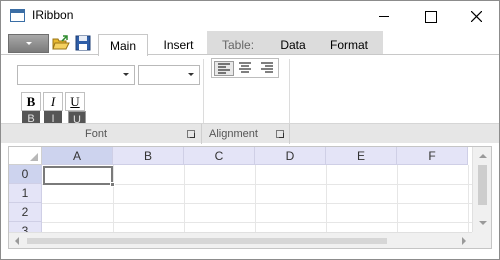 Image resolution: width=500 pixels, height=260 pixels. I want to click on folder-open-icon, so click(61, 42).